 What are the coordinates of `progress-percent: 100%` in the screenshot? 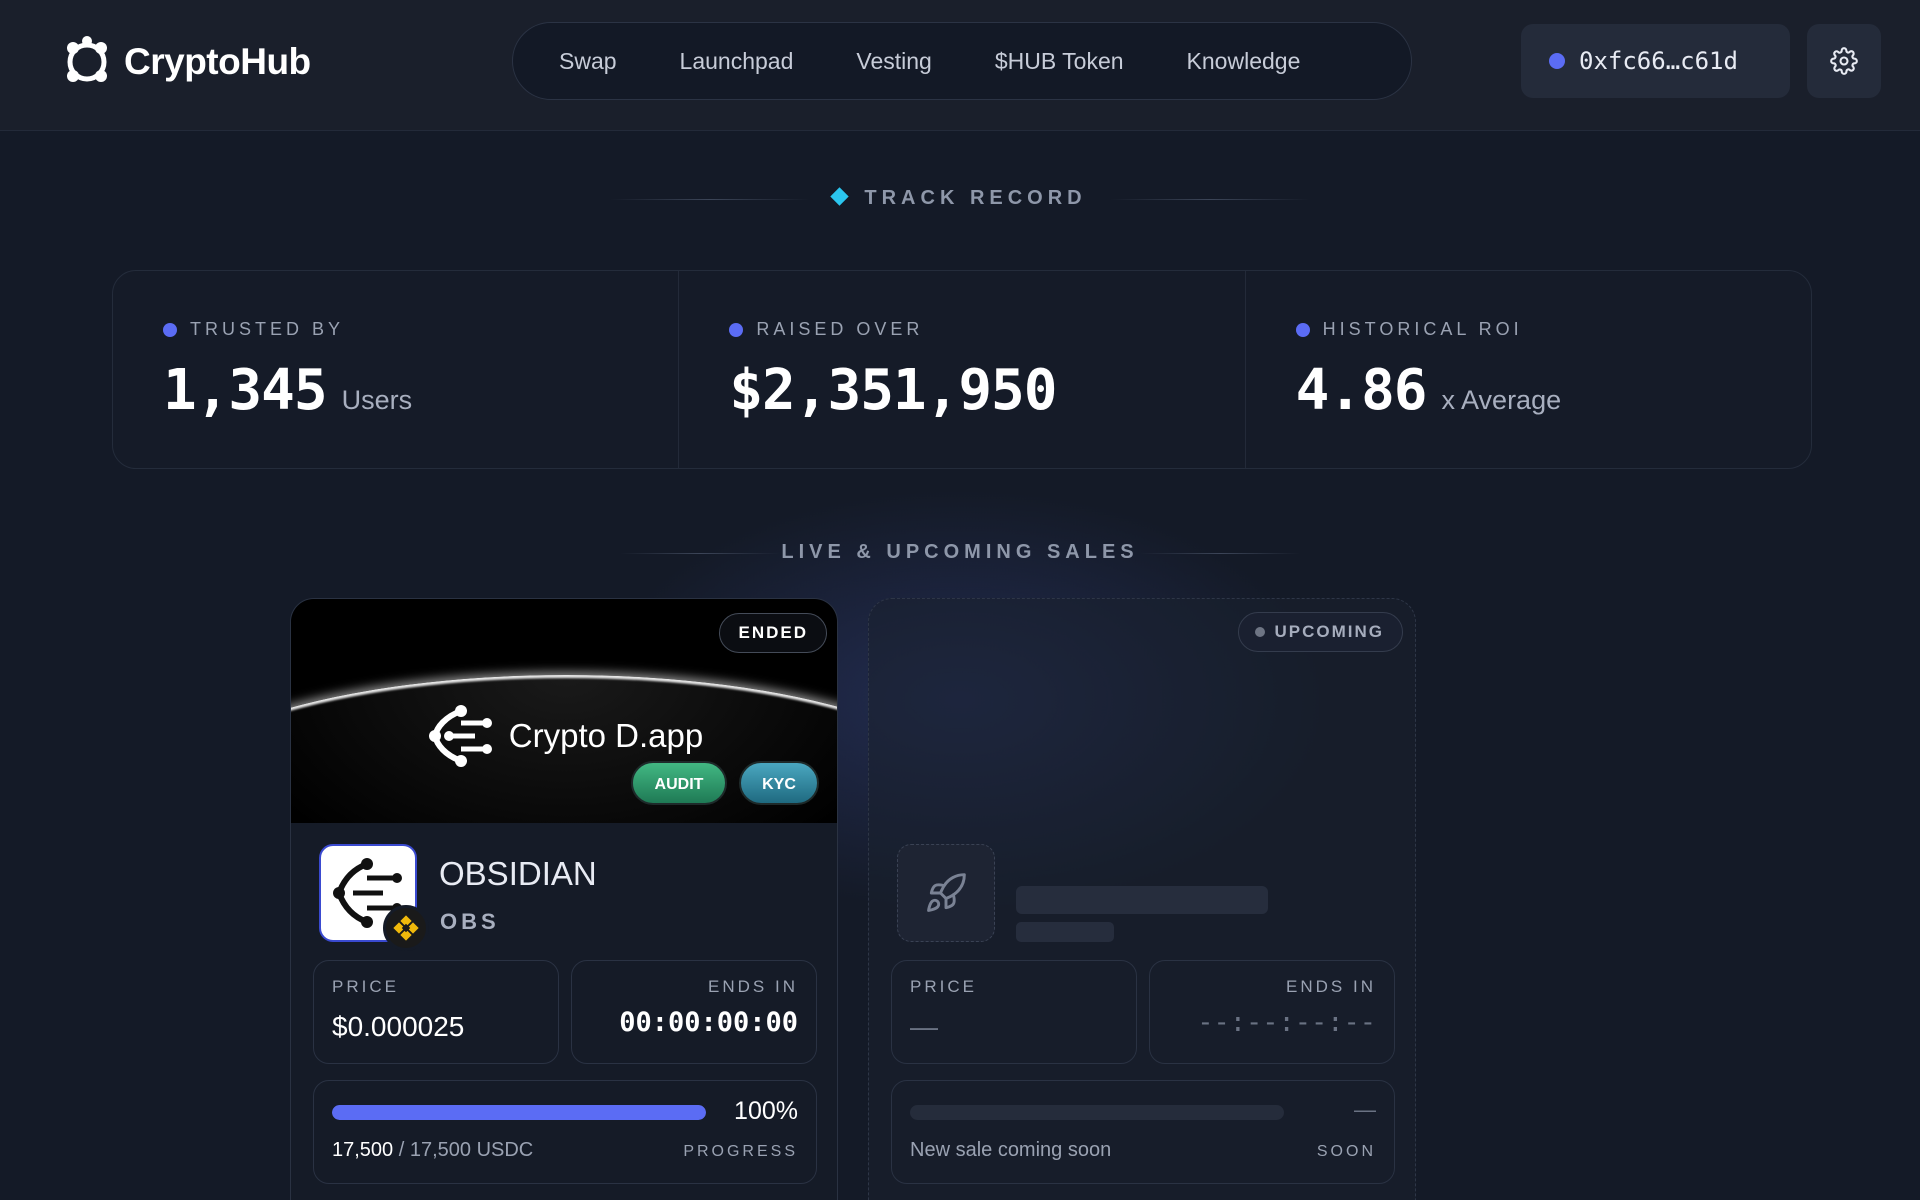 It's located at (766, 1111).